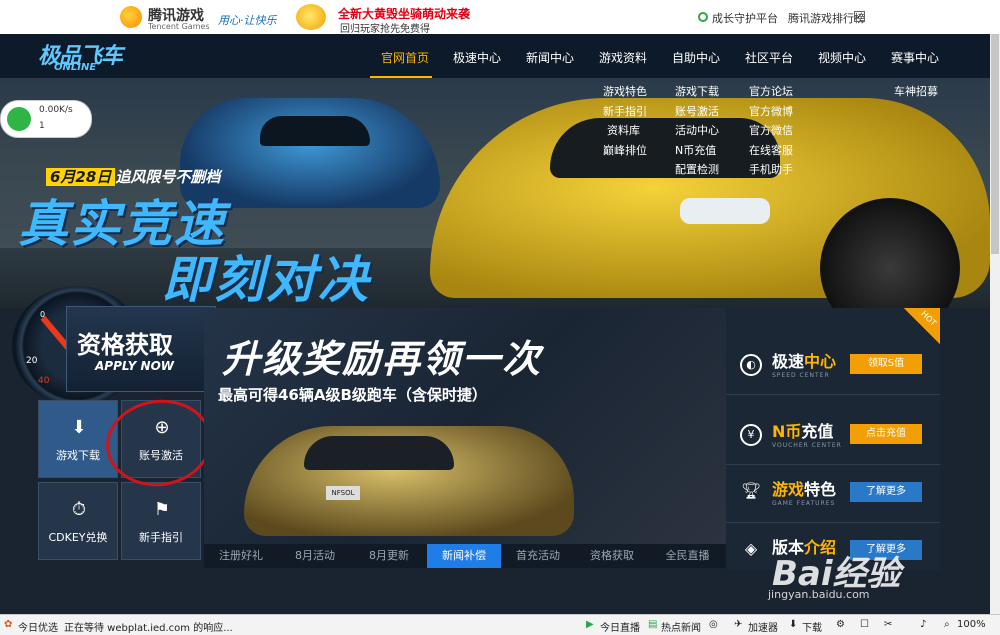 The image size is (1000, 635). I want to click on submenu-official-wechat: 官方微信, so click(771, 131).